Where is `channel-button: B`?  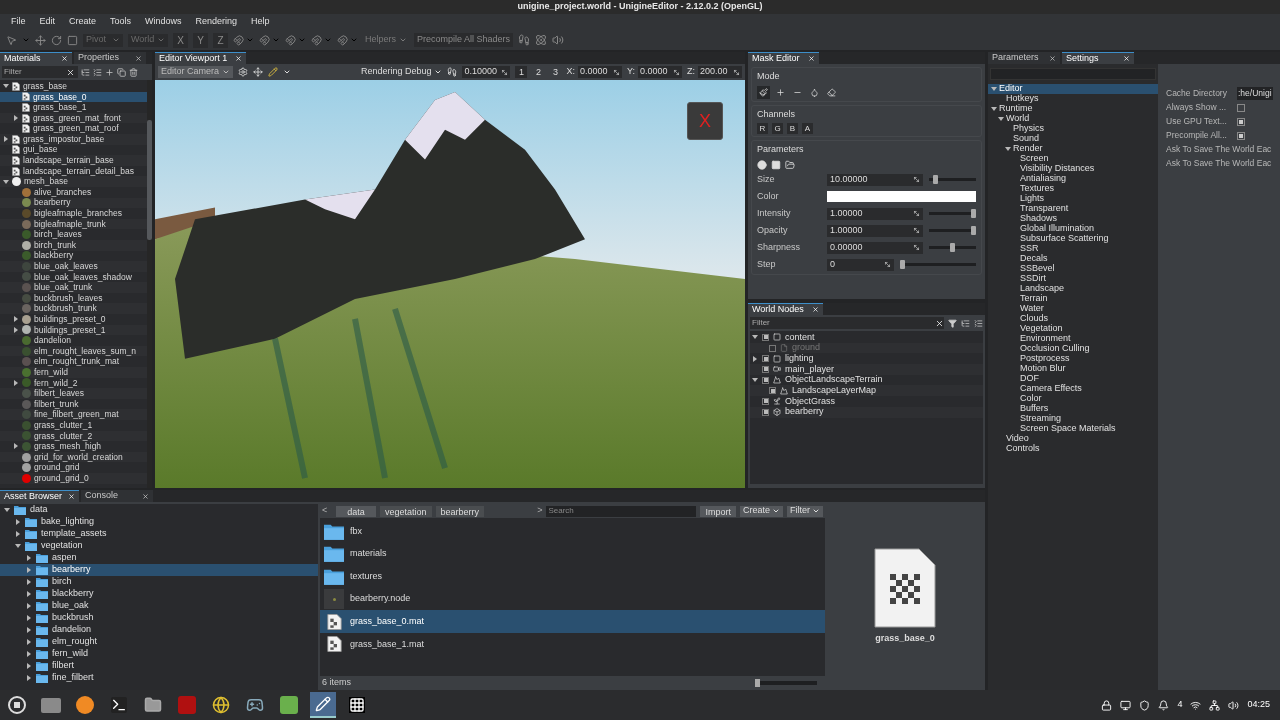 channel-button: B is located at coordinates (792, 128).